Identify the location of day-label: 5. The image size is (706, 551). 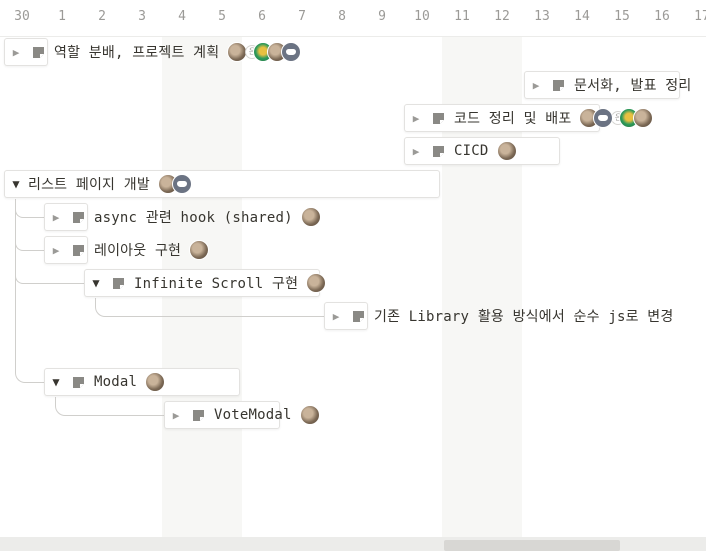
(222, 16).